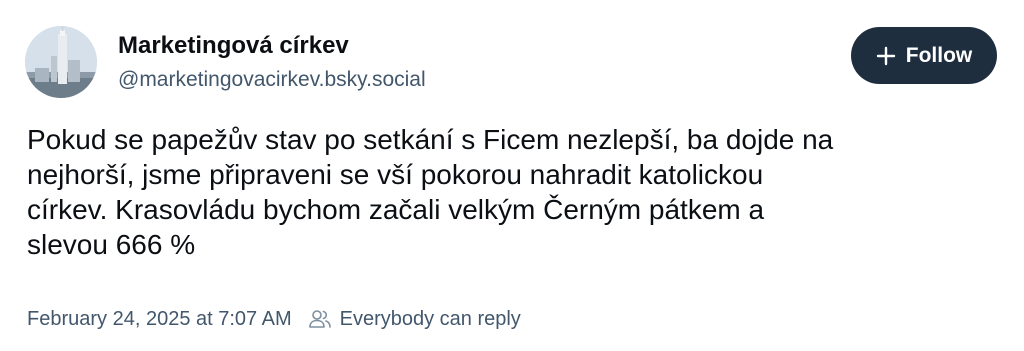 Image resolution: width=1024 pixels, height=351 pixels. Describe the element at coordinates (233, 46) in the screenshot. I see `author-name: Marketingová církev` at that location.